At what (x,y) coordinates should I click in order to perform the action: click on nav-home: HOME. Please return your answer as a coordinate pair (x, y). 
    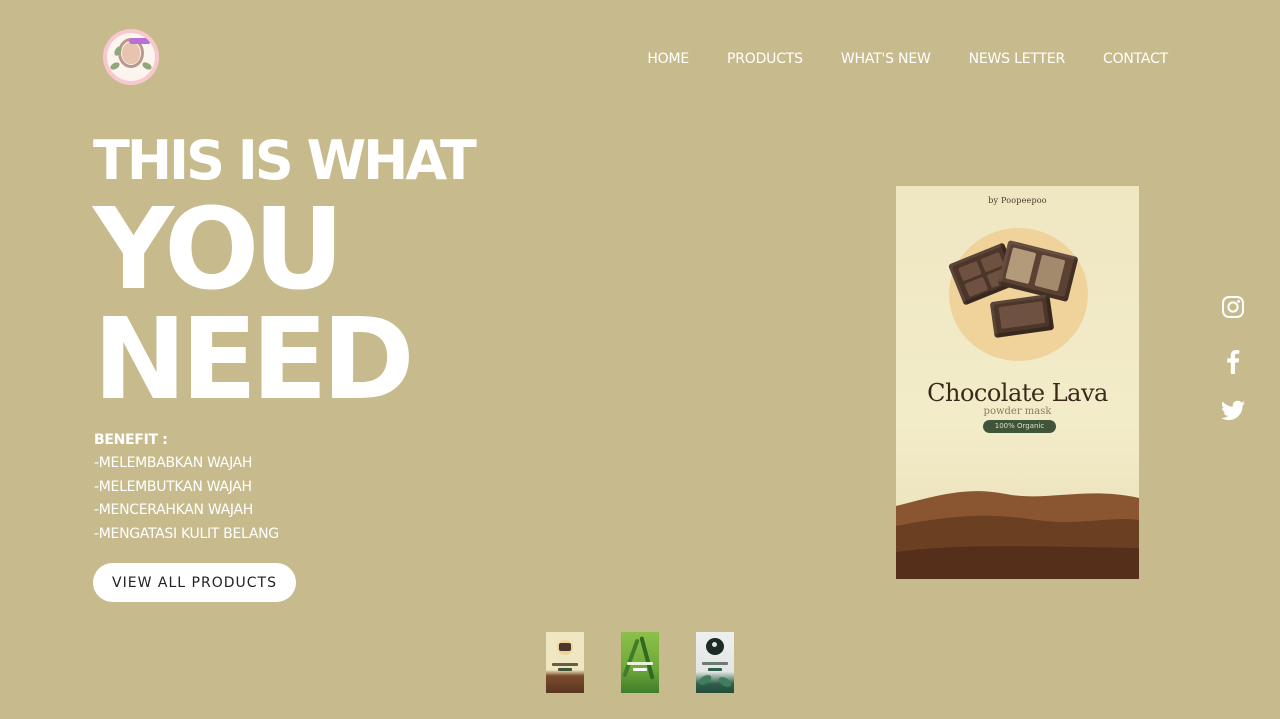
    Looking at the image, I should click on (668, 59).